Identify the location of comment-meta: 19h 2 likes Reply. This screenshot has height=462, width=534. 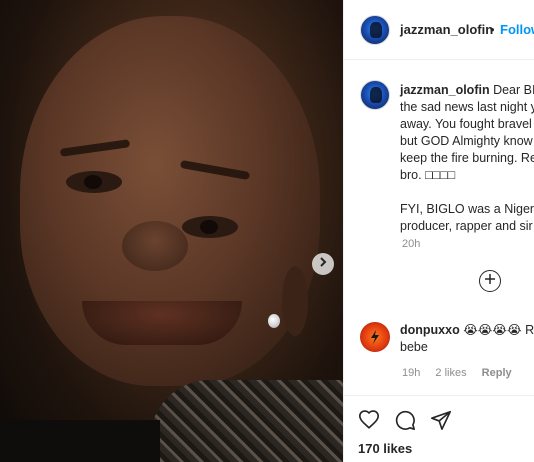
(463, 373).